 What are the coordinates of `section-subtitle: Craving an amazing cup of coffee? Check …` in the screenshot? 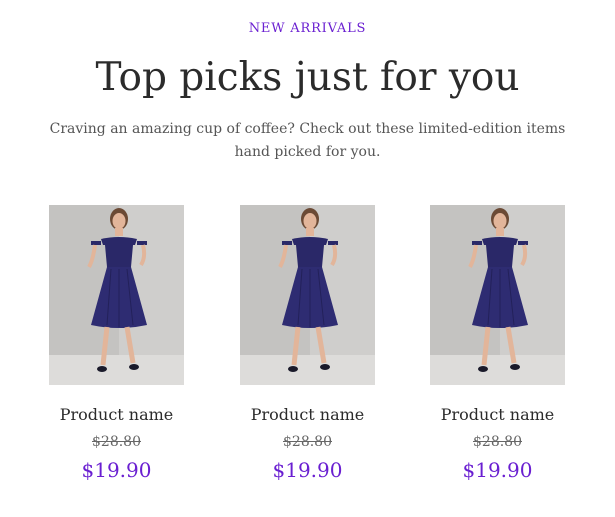 It's located at (307, 140).